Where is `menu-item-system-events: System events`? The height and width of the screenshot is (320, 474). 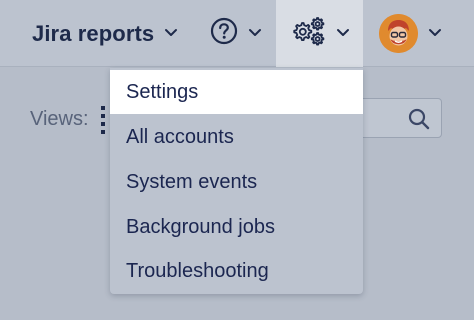 menu-item-system-events: System events is located at coordinates (236, 182).